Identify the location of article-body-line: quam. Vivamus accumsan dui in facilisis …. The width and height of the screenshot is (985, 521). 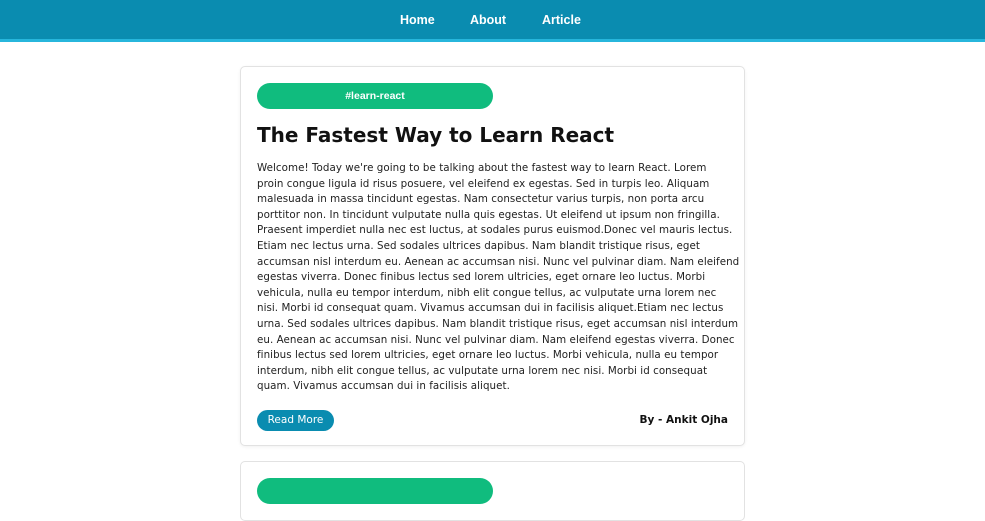
(383, 386).